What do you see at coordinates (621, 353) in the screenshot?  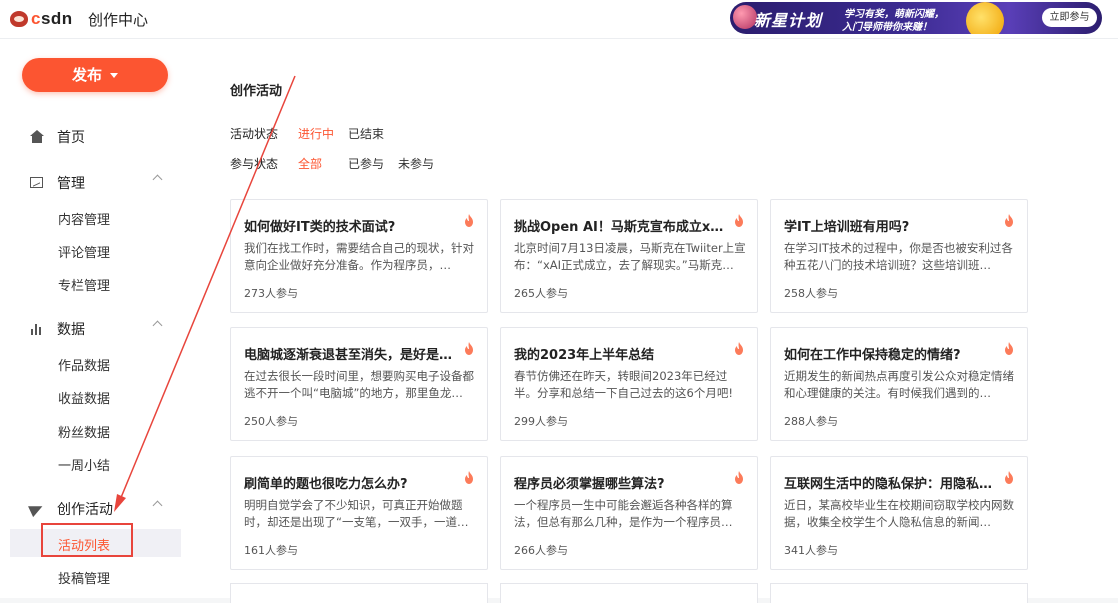 I see `card-title: 我的2023年上半年总结` at bounding box center [621, 353].